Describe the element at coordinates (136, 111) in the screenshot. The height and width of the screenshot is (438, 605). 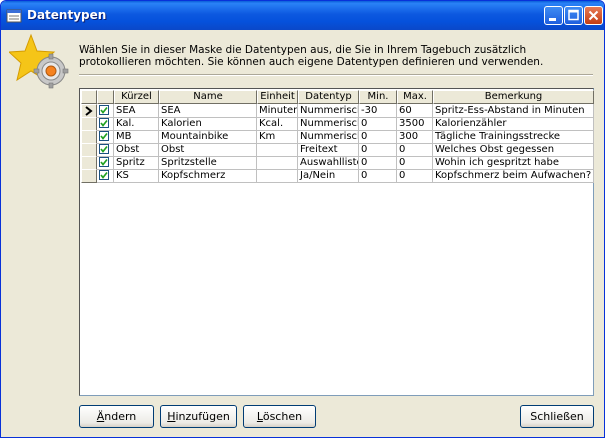
I see `cell-kuerzel: SEA` at that location.